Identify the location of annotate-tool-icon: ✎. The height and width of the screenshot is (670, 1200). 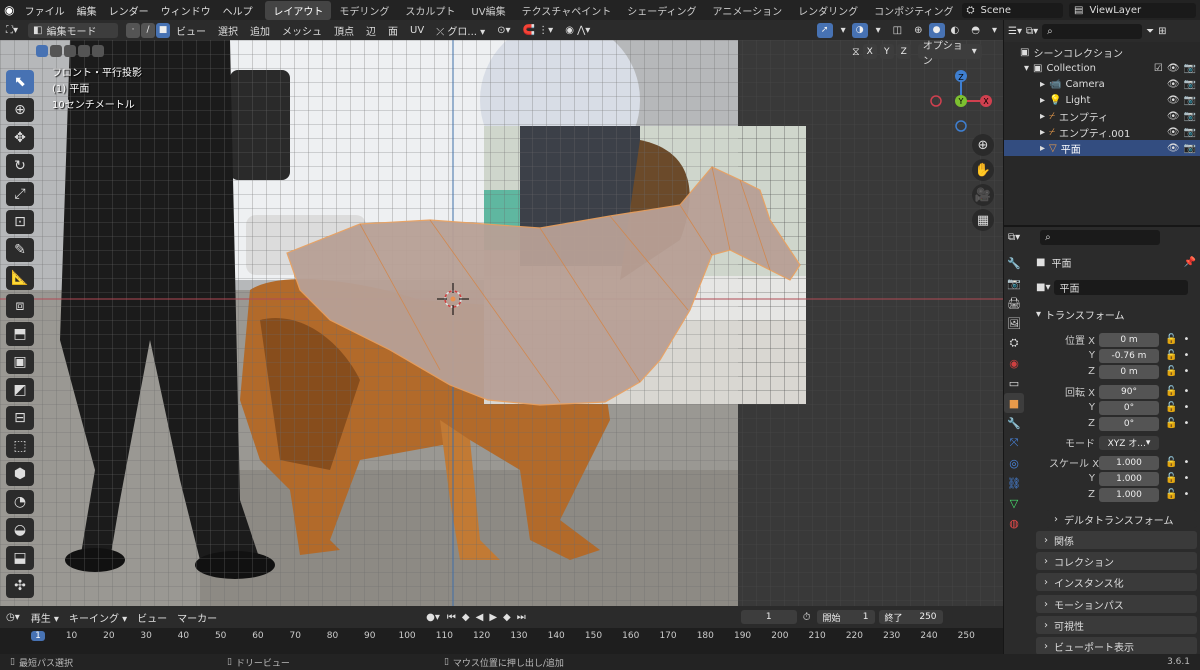
(20, 250).